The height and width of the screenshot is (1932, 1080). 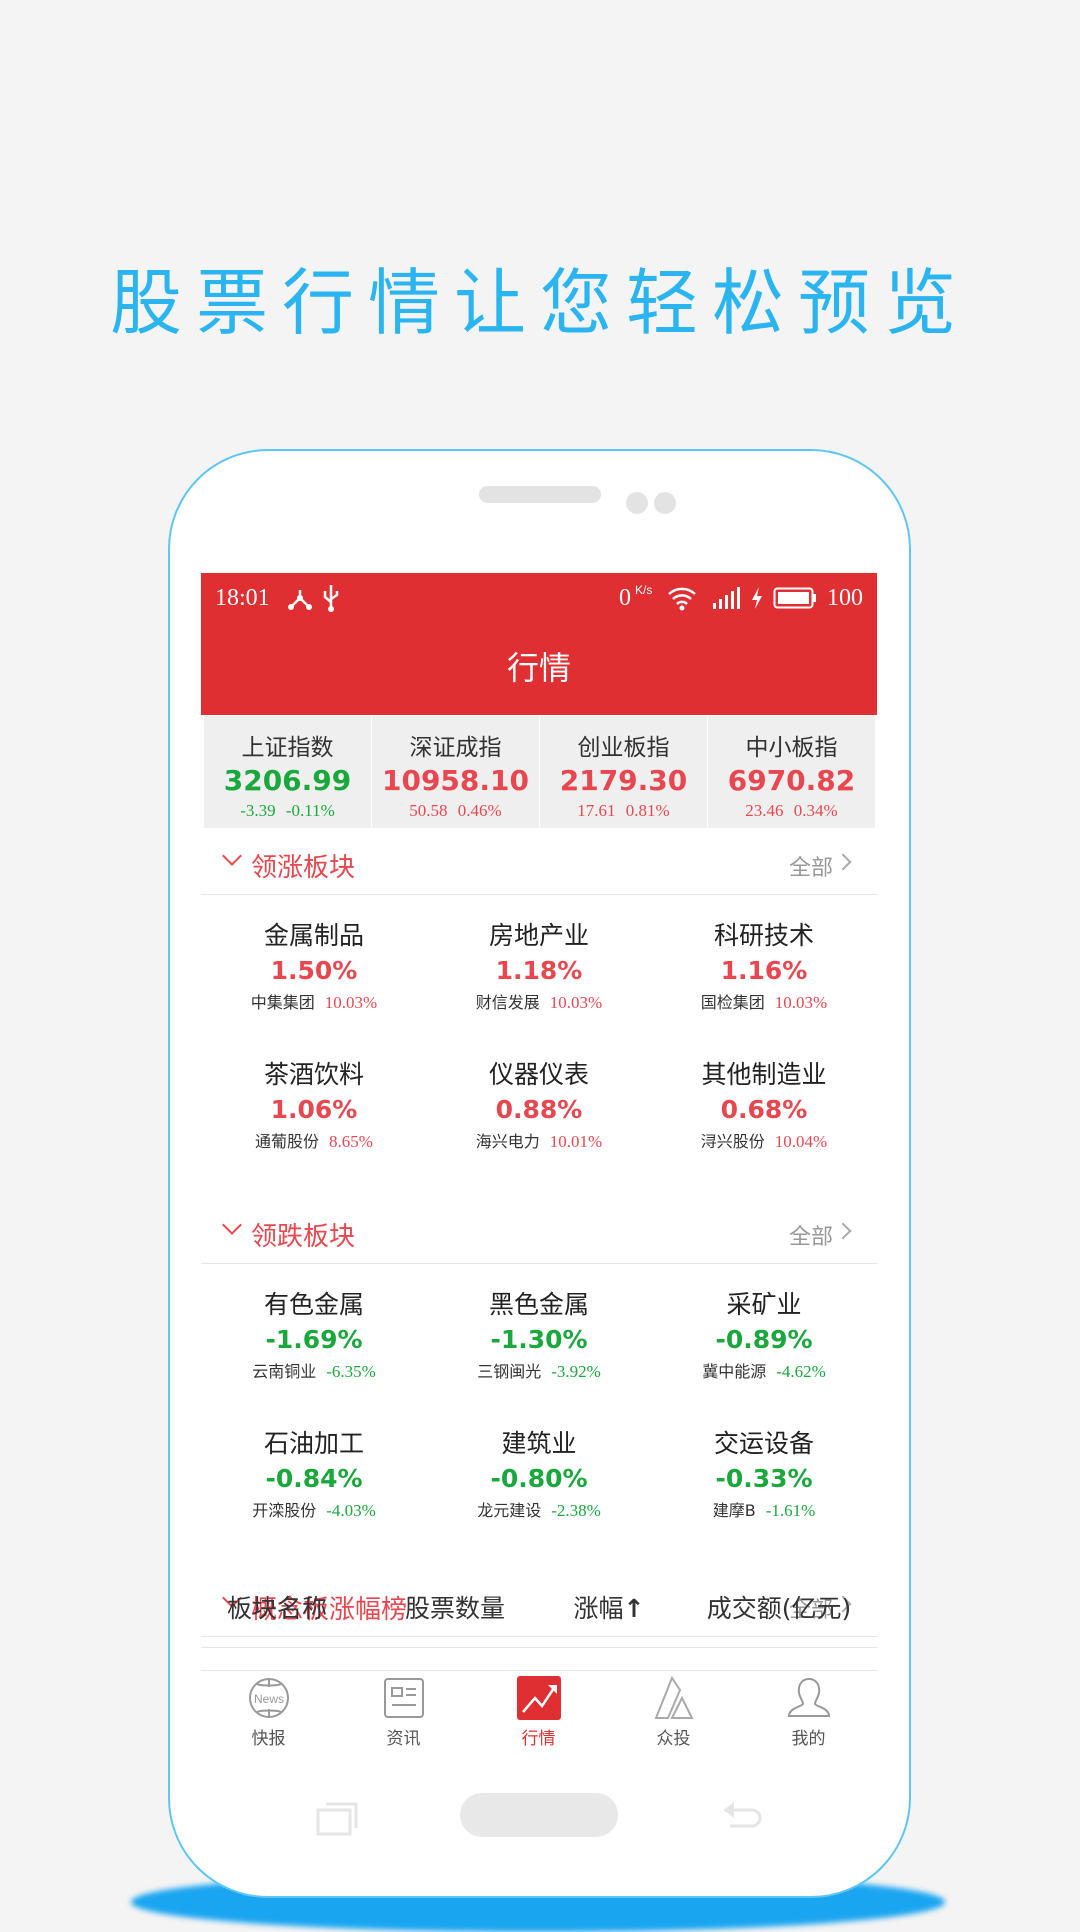 What do you see at coordinates (538, 1304) in the screenshot?
I see `sector-name: 黑色金属` at bounding box center [538, 1304].